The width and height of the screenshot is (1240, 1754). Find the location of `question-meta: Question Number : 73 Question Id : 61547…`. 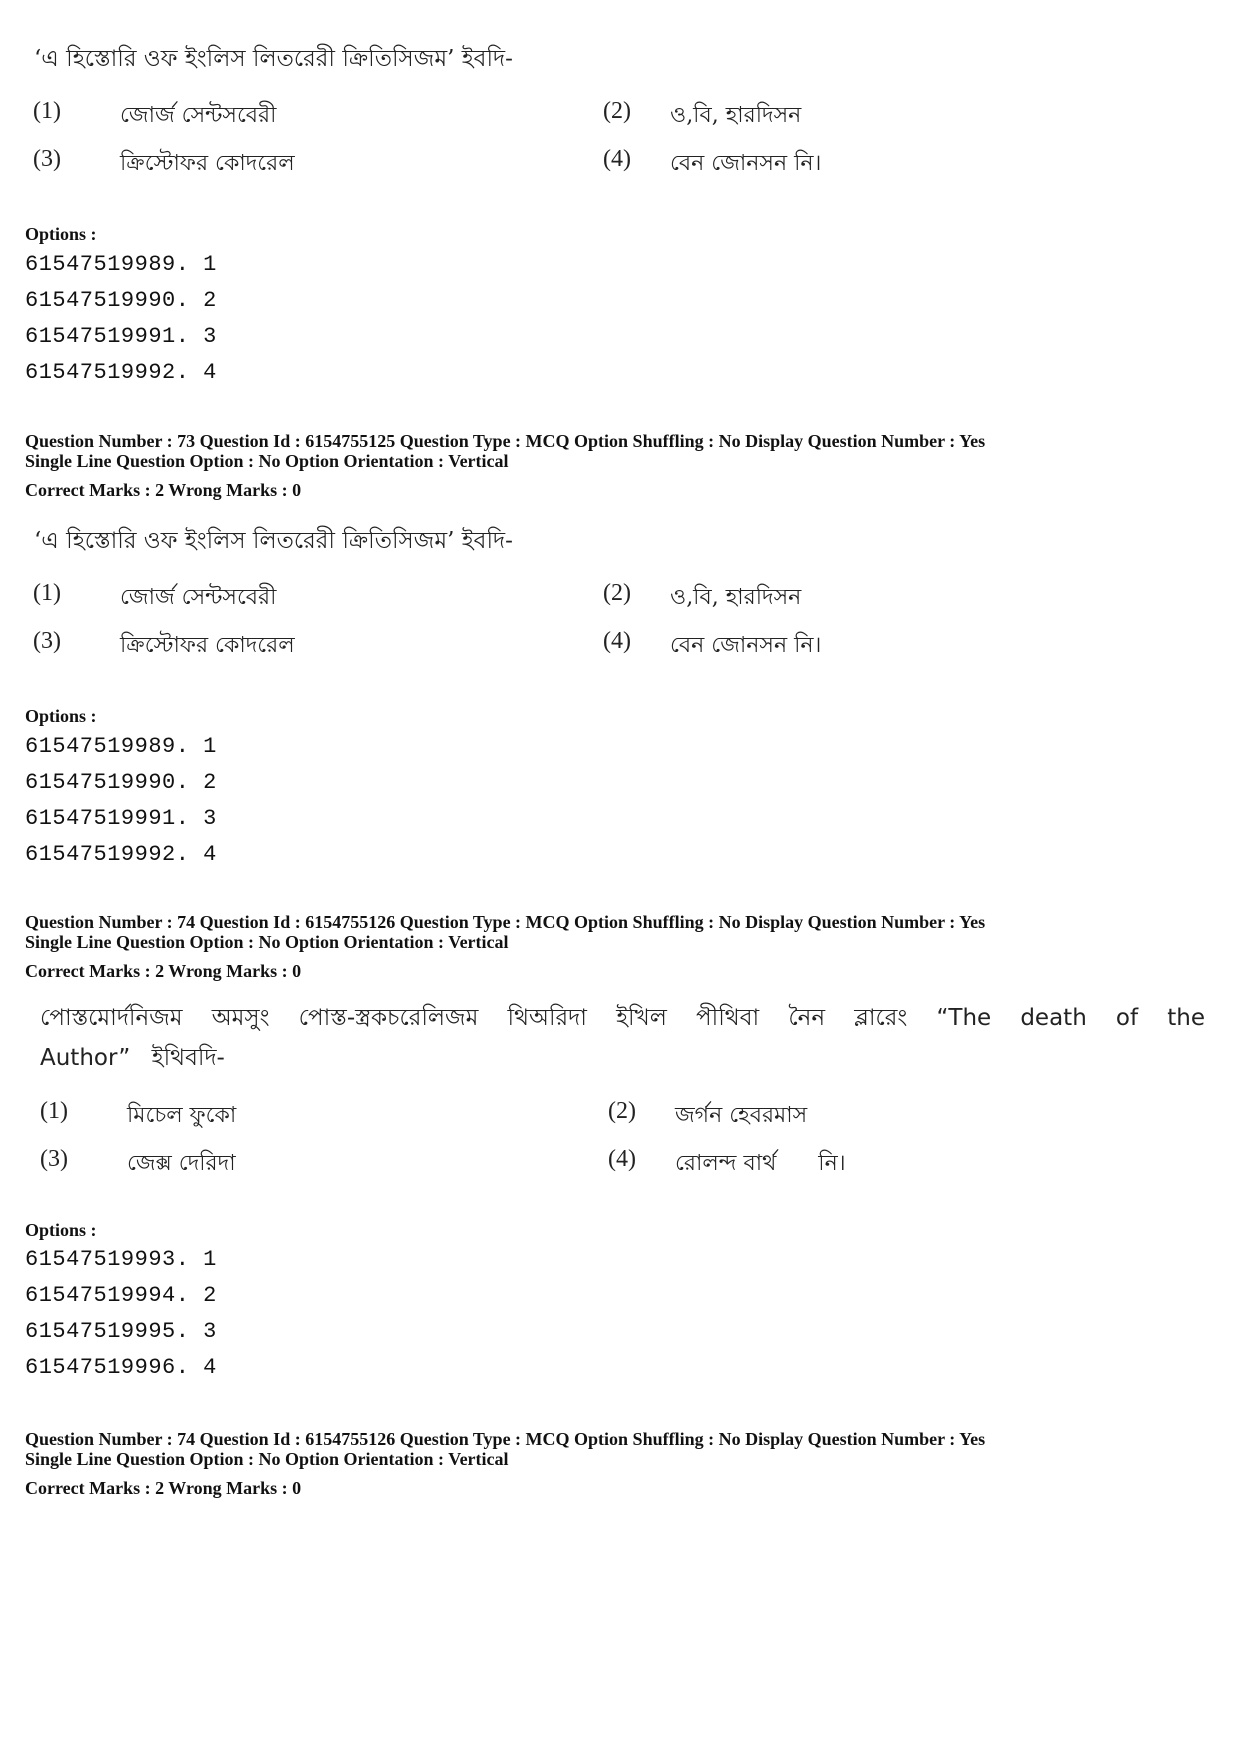

question-meta: Question Number : 73 Question Id : 61547… is located at coordinates (505, 441).